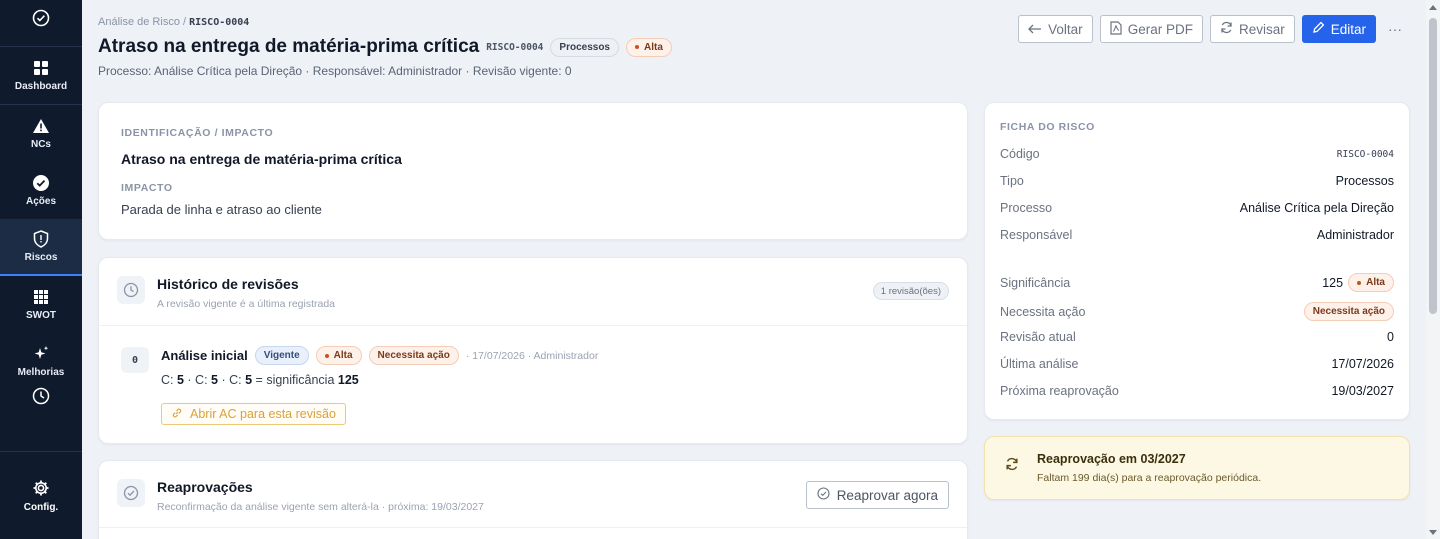 Image resolution: width=1440 pixels, height=539 pixels. Describe the element at coordinates (348, 380) in the screenshot. I see `significance-value: 125` at that location.